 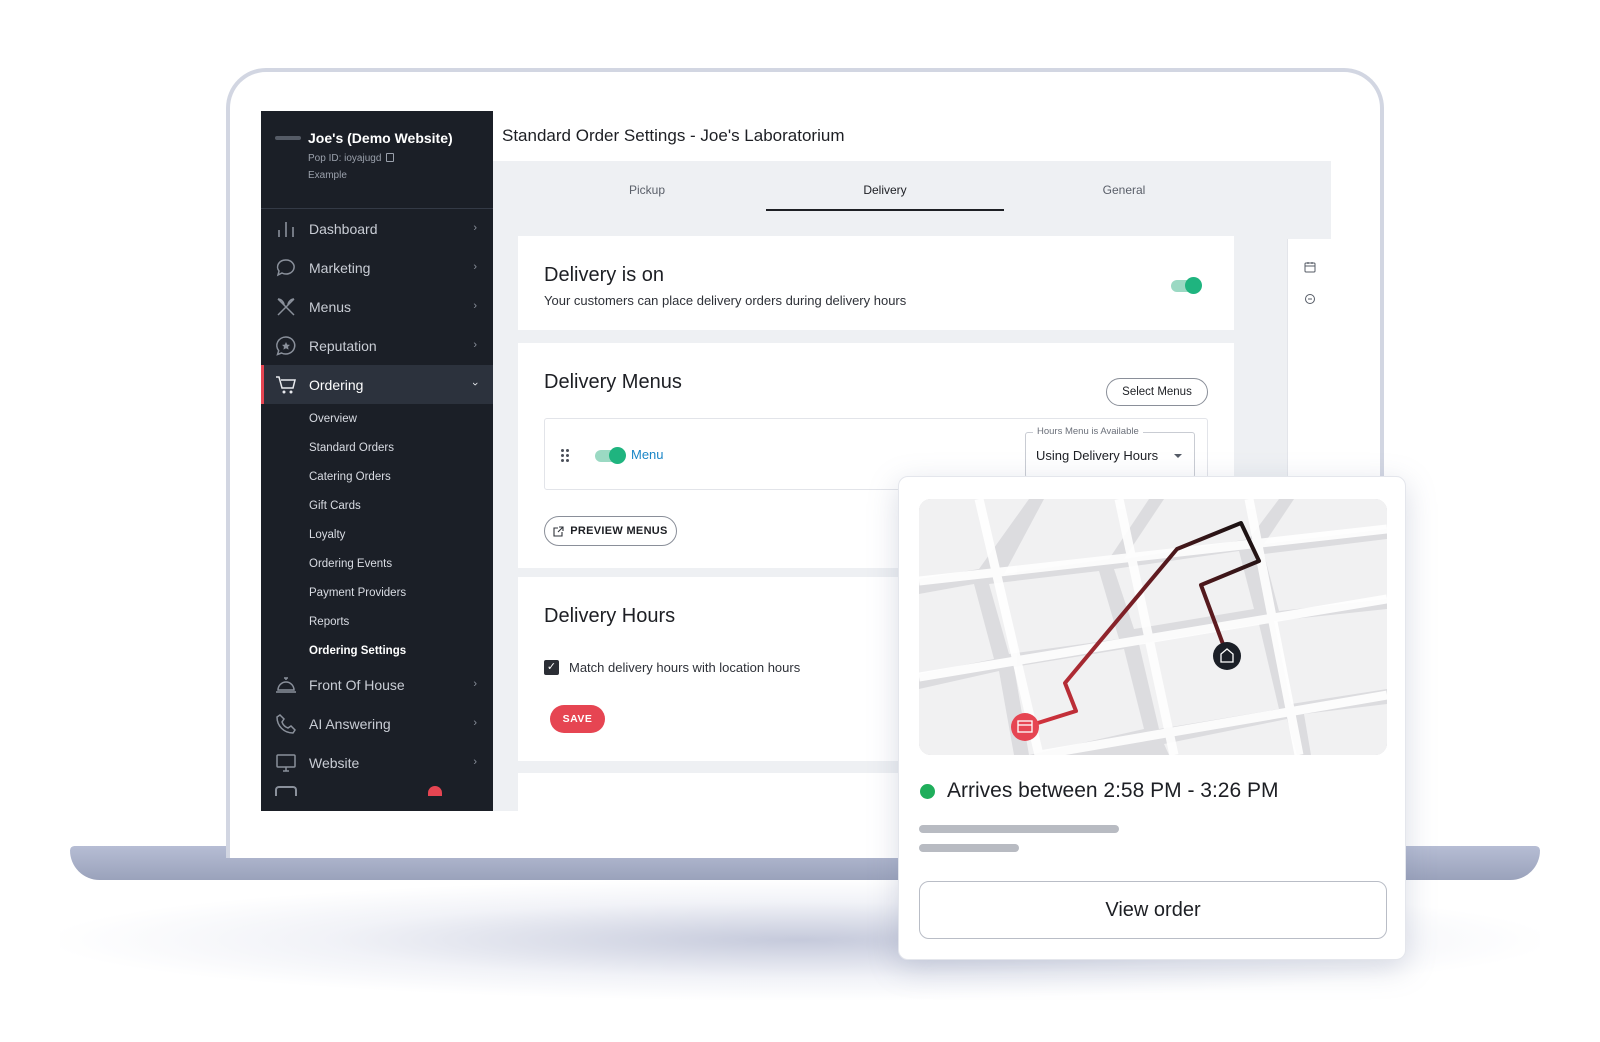 What do you see at coordinates (1097, 455) in the screenshot?
I see `select-value: Using Delivery Hours` at bounding box center [1097, 455].